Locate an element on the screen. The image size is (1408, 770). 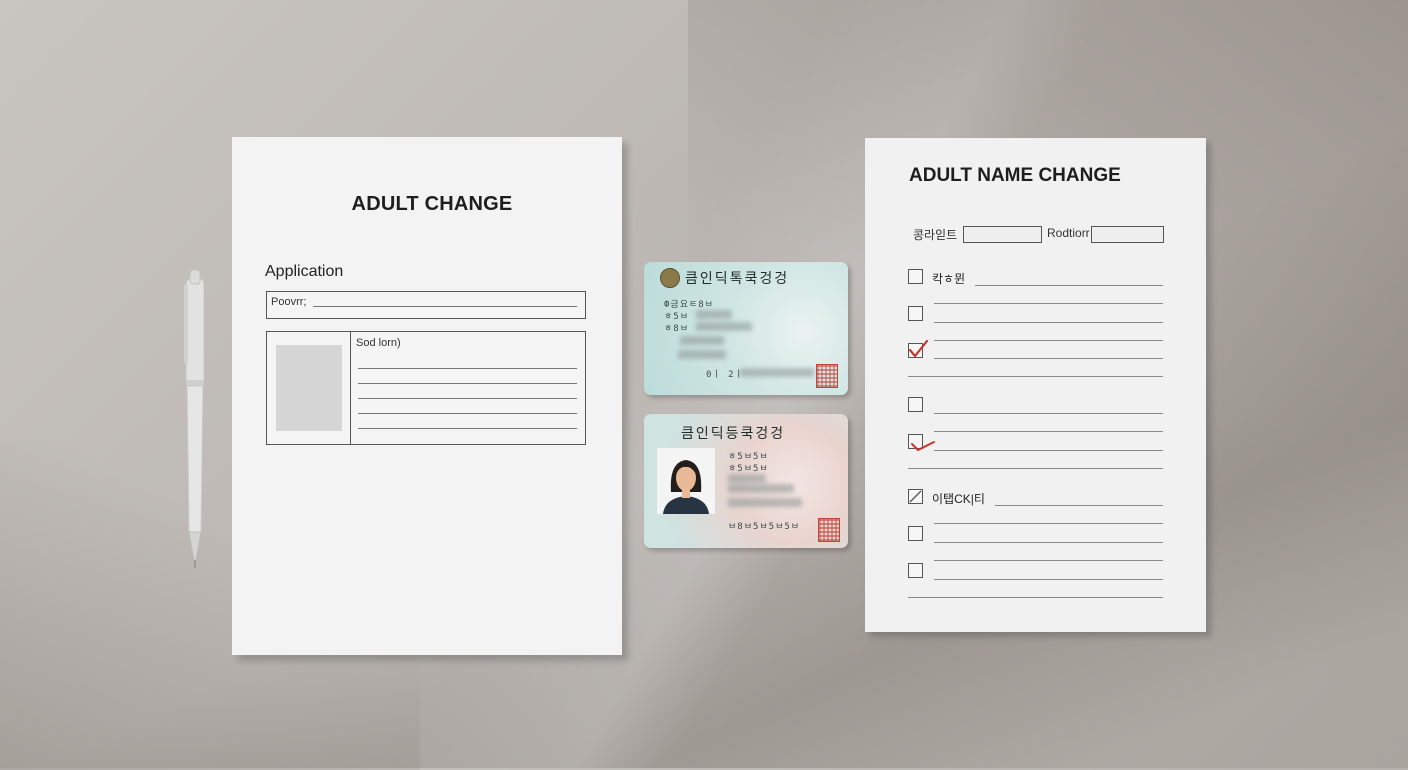
application-section-label: Application is located at coordinates (304, 271).